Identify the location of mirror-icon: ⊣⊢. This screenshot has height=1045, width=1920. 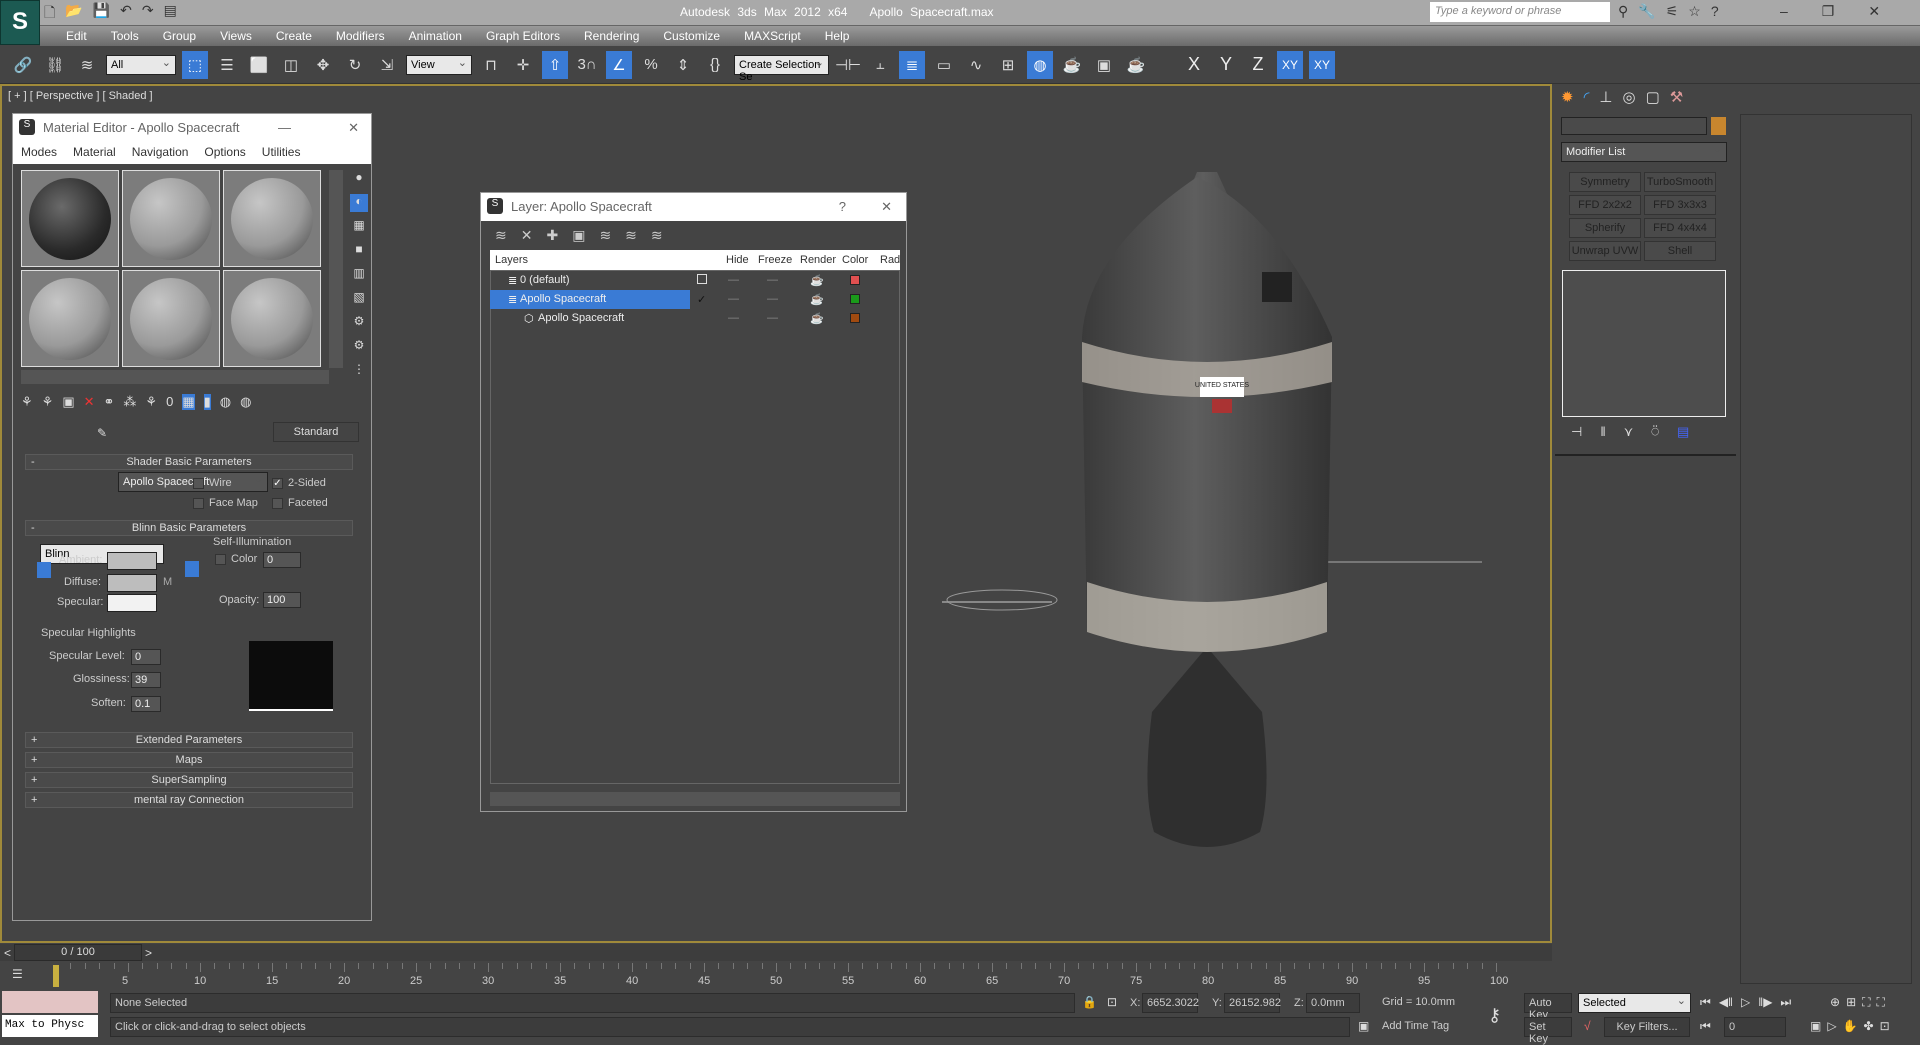
(848, 65).